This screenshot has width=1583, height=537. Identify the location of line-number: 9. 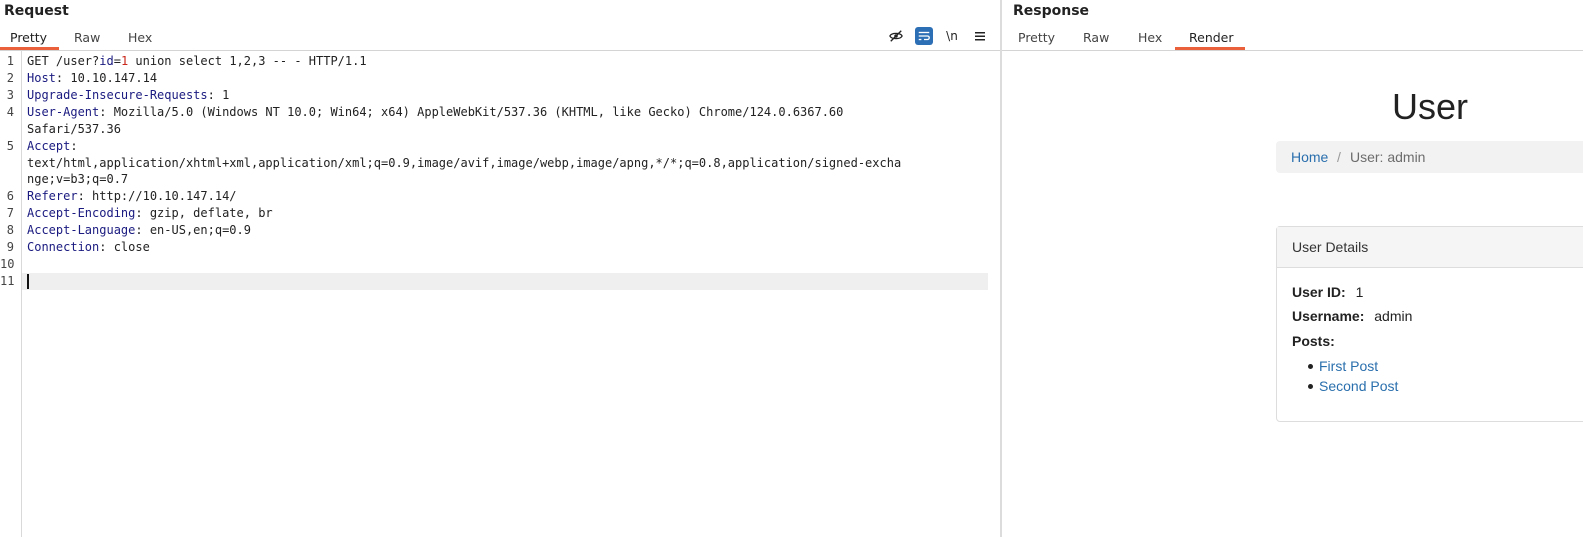
(10, 247).